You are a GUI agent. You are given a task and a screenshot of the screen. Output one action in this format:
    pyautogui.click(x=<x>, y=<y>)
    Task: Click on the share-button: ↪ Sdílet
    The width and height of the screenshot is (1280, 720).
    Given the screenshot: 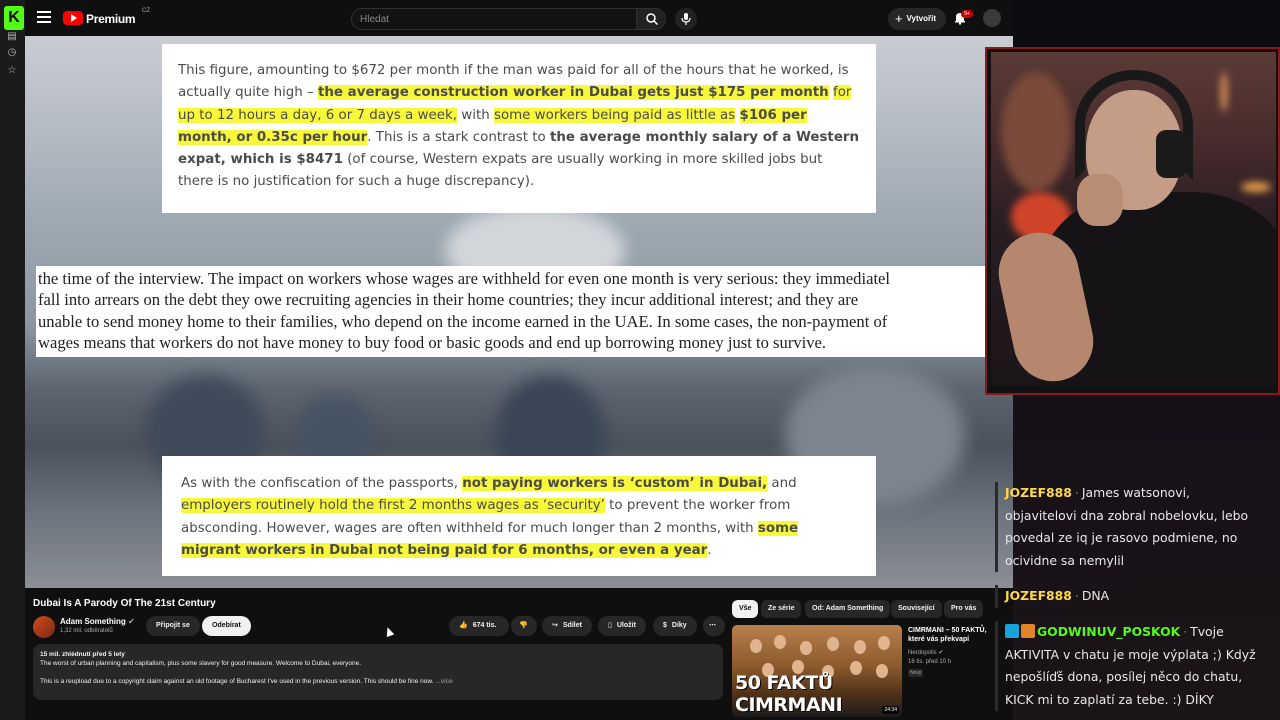 What is the action you would take?
    pyautogui.click(x=567, y=626)
    